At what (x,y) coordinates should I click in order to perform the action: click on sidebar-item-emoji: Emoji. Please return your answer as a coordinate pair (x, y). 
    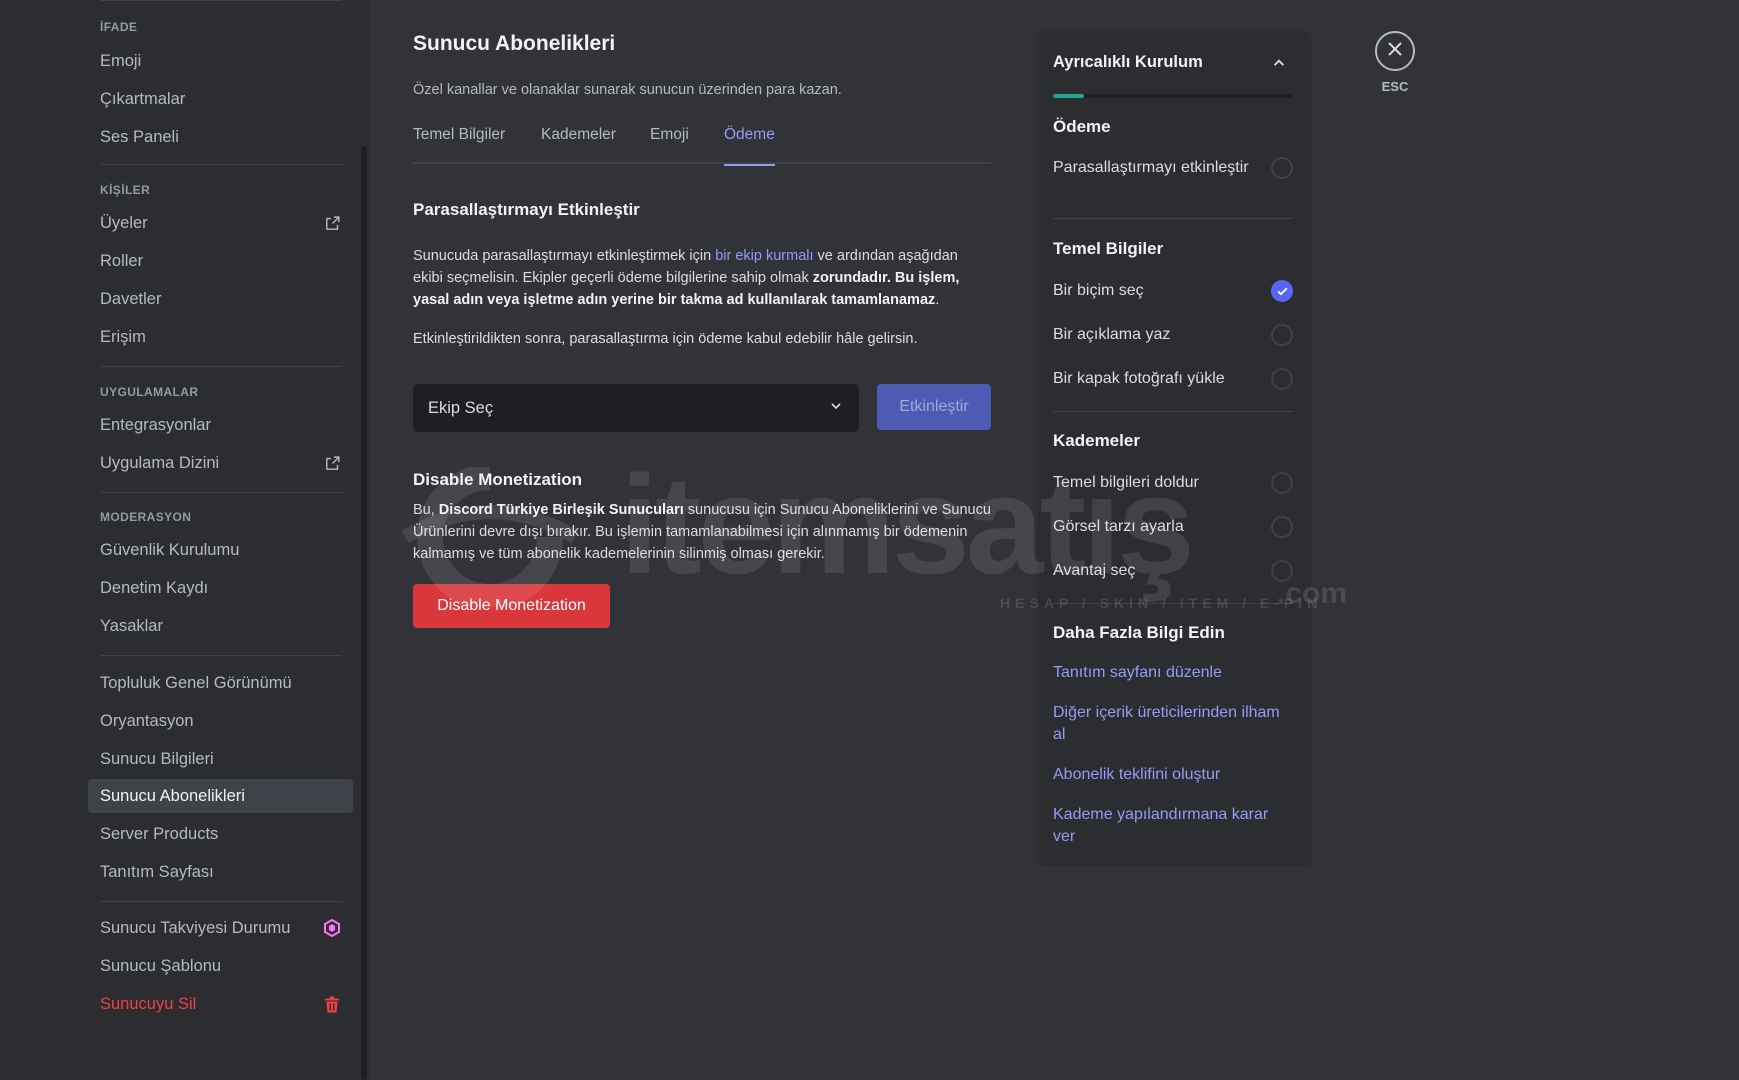
    Looking at the image, I should click on (220, 61).